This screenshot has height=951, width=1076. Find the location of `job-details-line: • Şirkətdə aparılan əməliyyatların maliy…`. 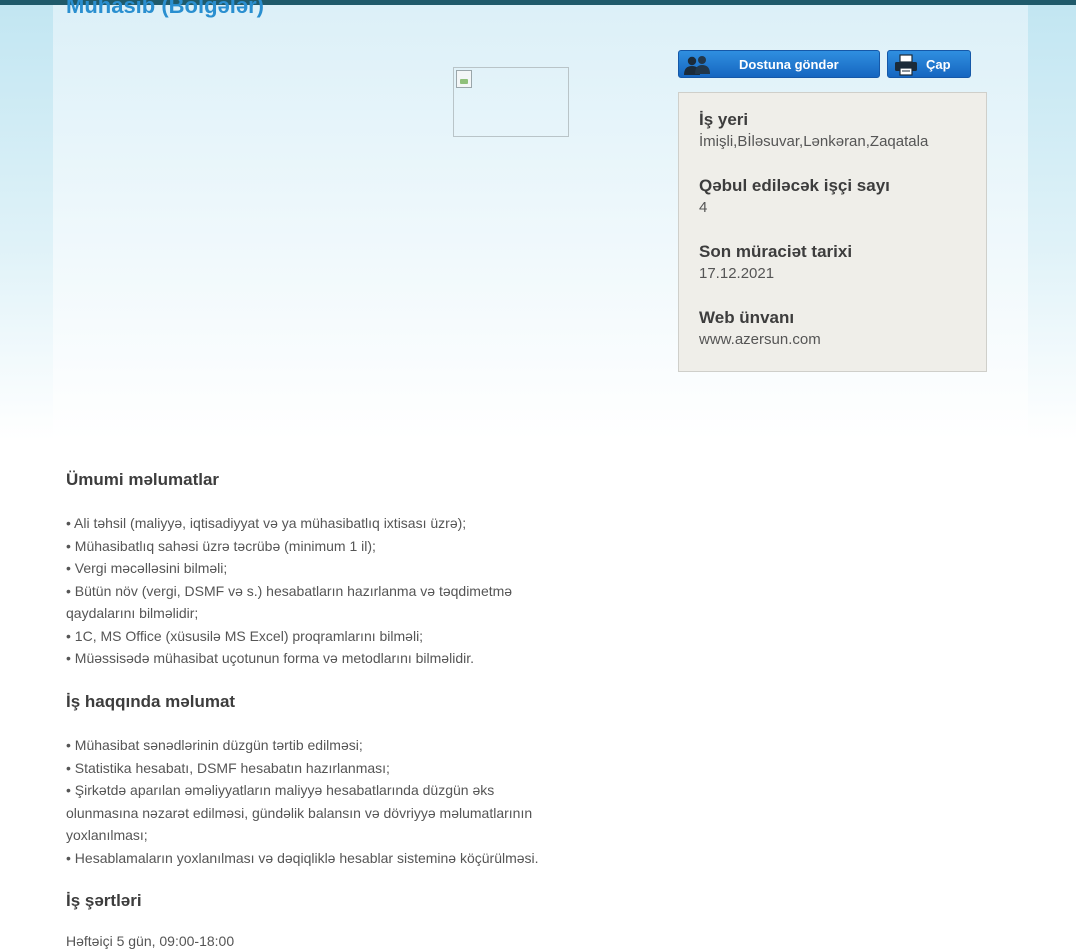

job-details-line: • Şirkətdə aparılan əməliyyatların maliy… is located at coordinates (280, 790).